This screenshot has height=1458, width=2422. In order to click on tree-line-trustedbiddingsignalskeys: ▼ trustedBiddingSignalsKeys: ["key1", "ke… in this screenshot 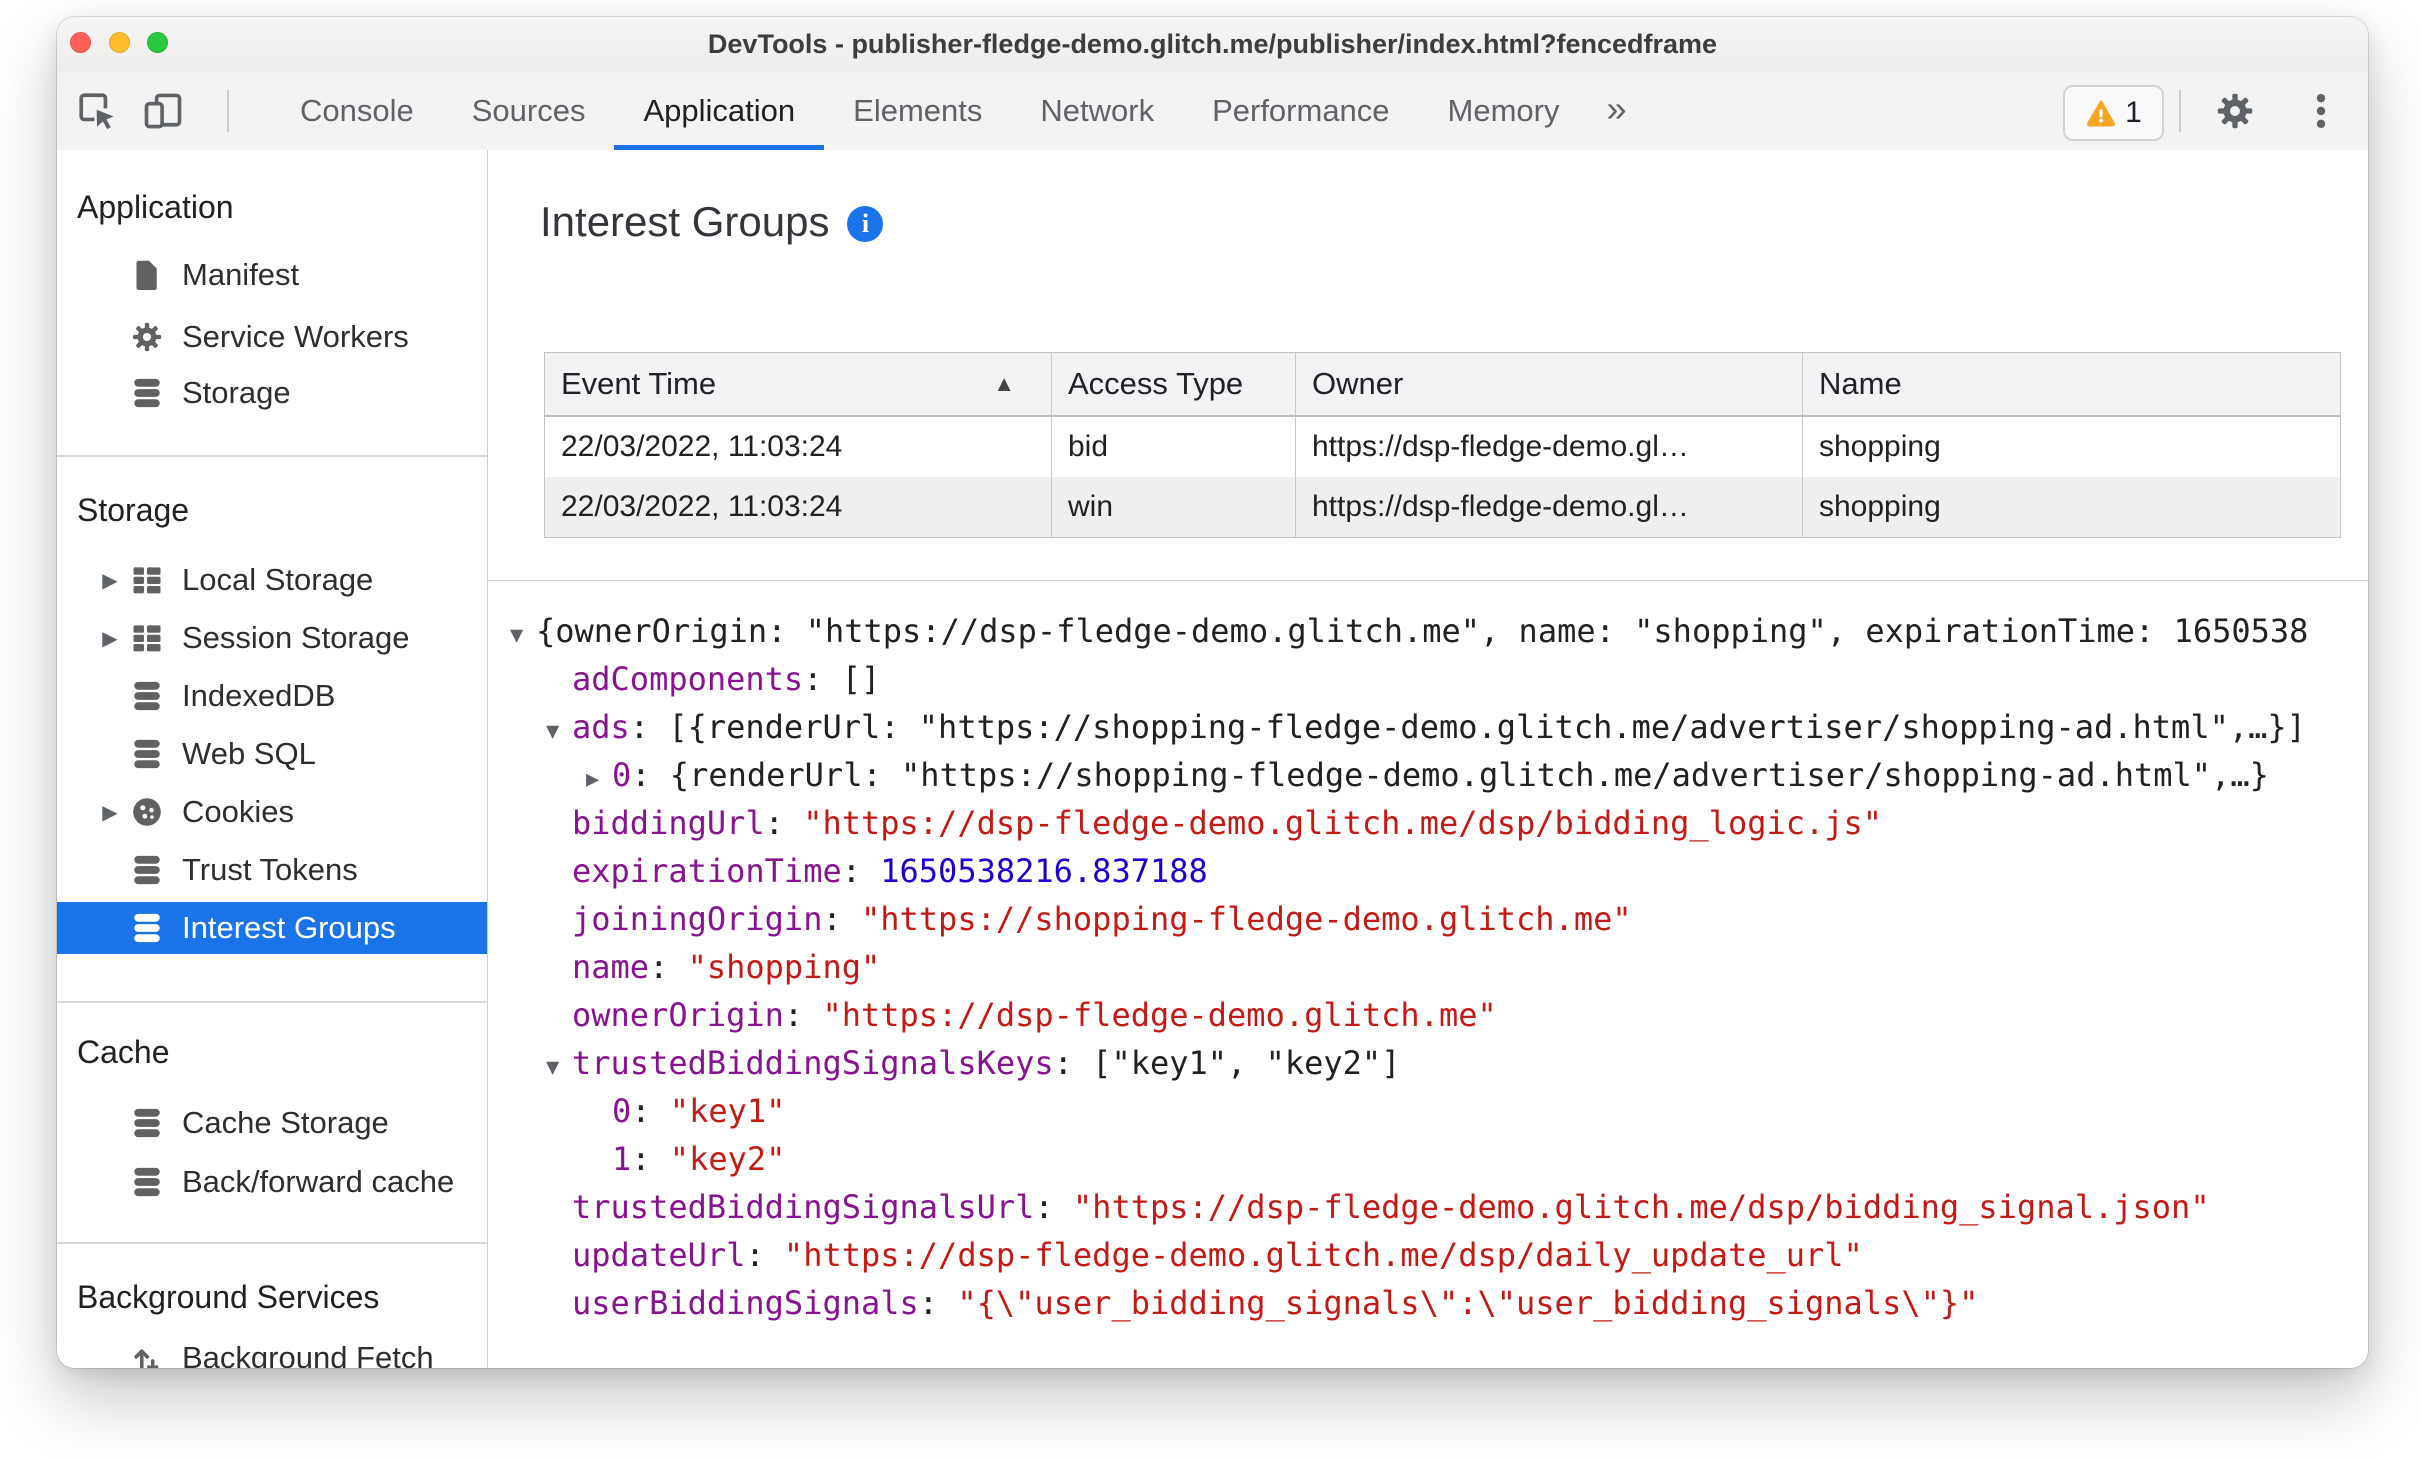, I will do `click(1428, 1063)`.